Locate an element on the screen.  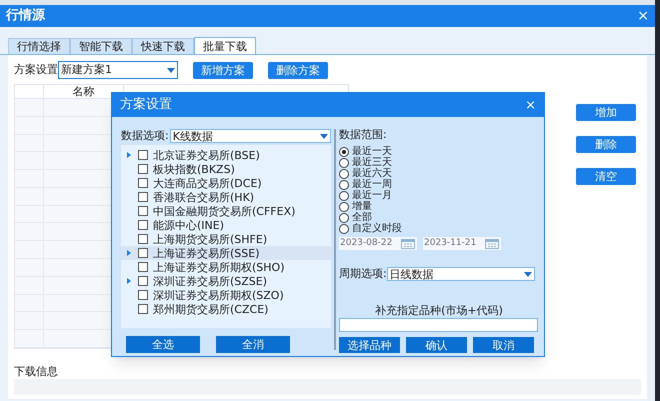
market-list-item: 深圳证券交易所期权(SZO) is located at coordinates (226, 295).